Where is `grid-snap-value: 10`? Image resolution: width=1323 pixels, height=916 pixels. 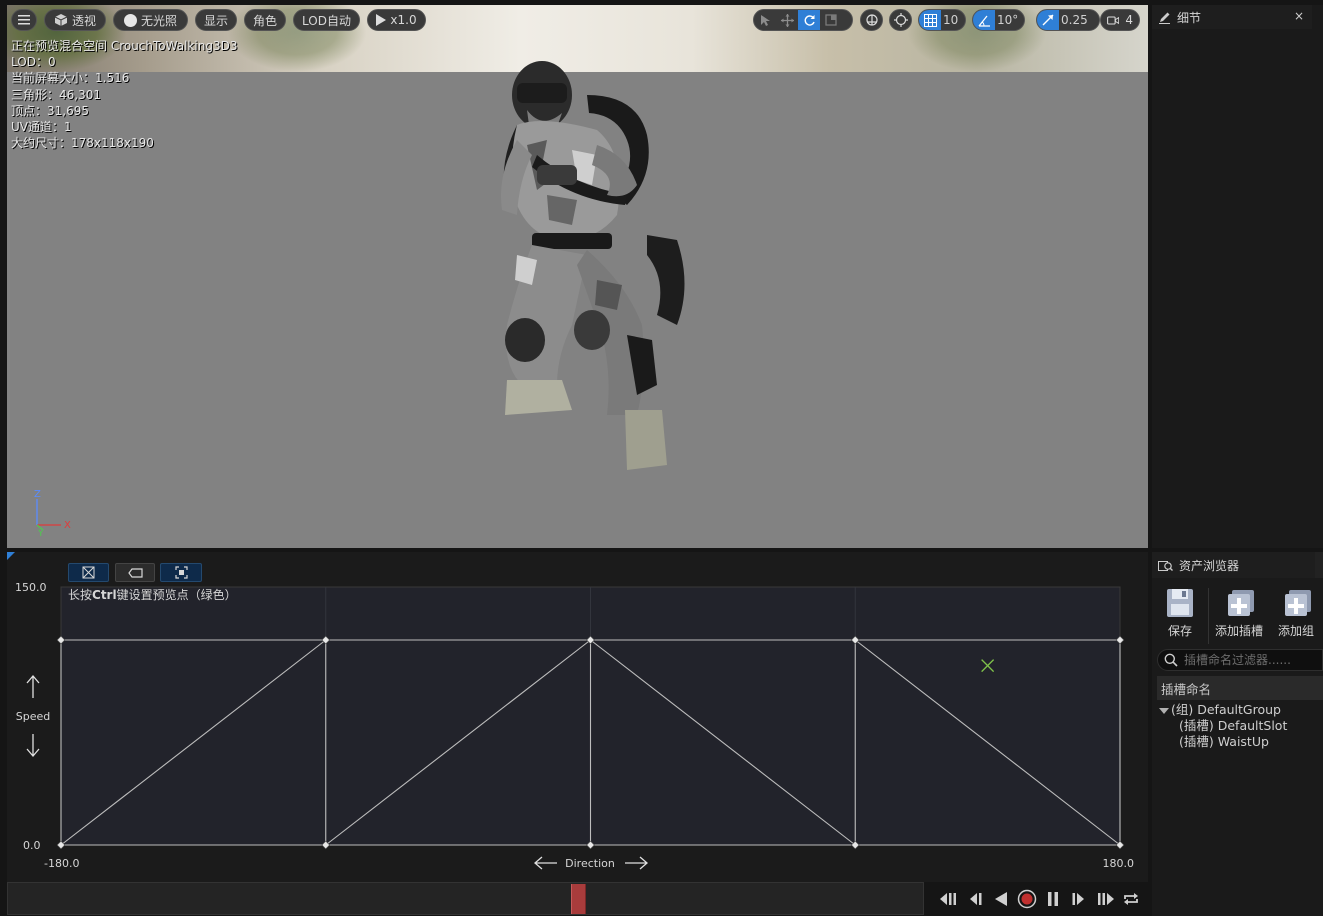
grid-snap-value: 10 is located at coordinates (952, 20).